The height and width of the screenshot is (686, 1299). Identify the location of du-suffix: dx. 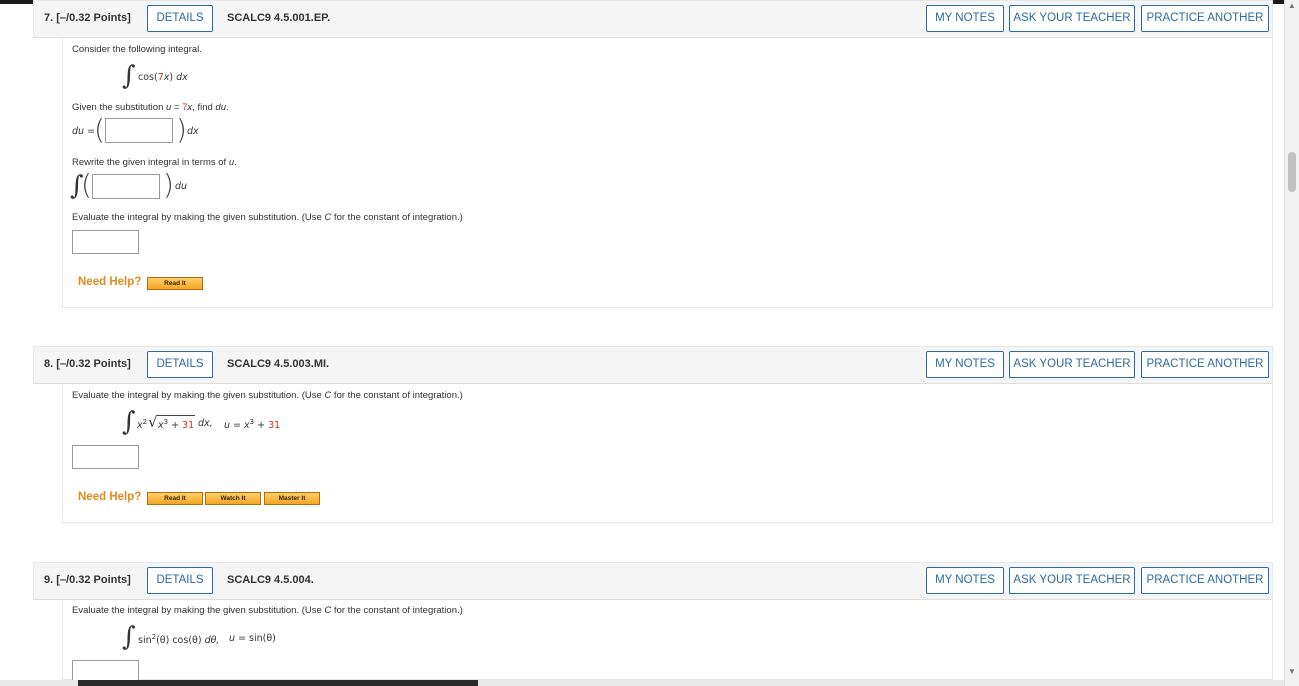
(193, 131).